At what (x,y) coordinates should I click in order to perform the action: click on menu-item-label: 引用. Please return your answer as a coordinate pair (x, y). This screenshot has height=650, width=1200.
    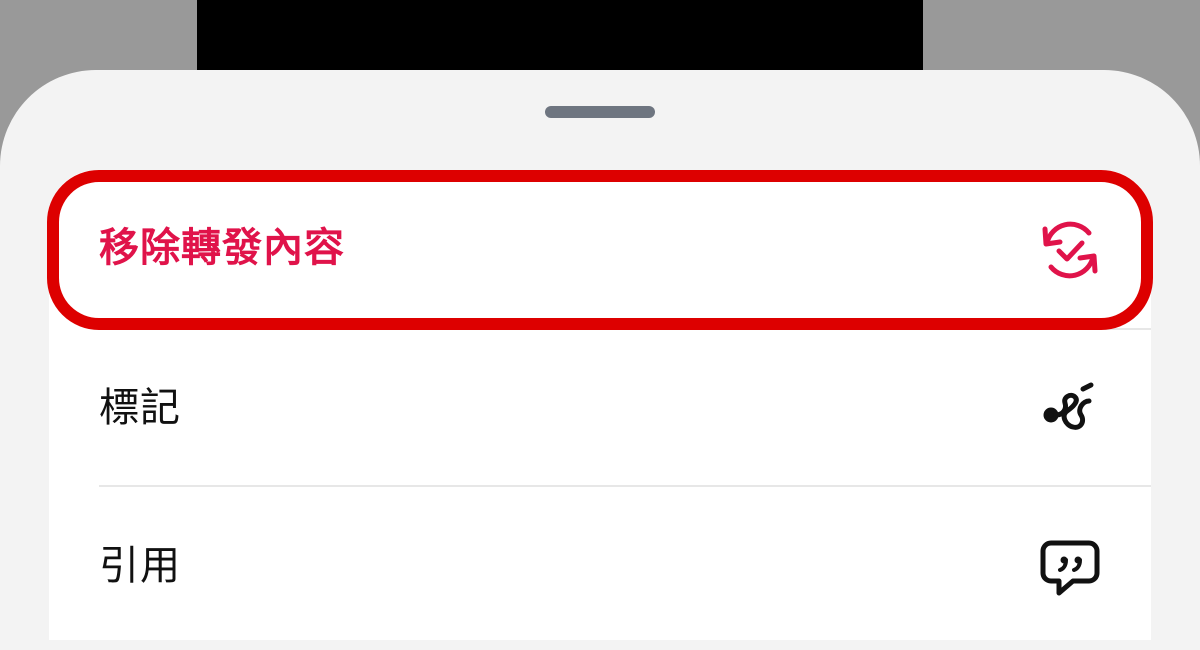
    Looking at the image, I should click on (140, 566).